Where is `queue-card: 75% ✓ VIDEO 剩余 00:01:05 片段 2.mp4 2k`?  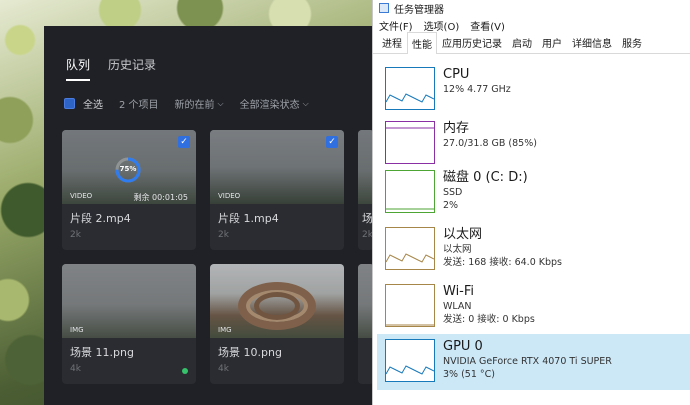
queue-card: 75% ✓ VIDEO 剩余 00:01:05 片段 2.mp4 2k is located at coordinates (129, 190).